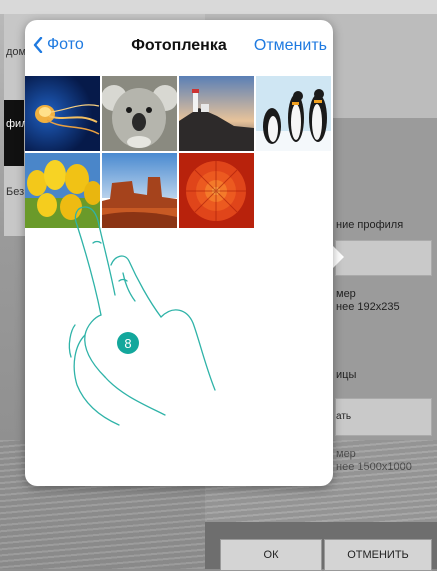  Describe the element at coordinates (142, 316) in the screenshot. I see `hand-pointer-icon` at that location.